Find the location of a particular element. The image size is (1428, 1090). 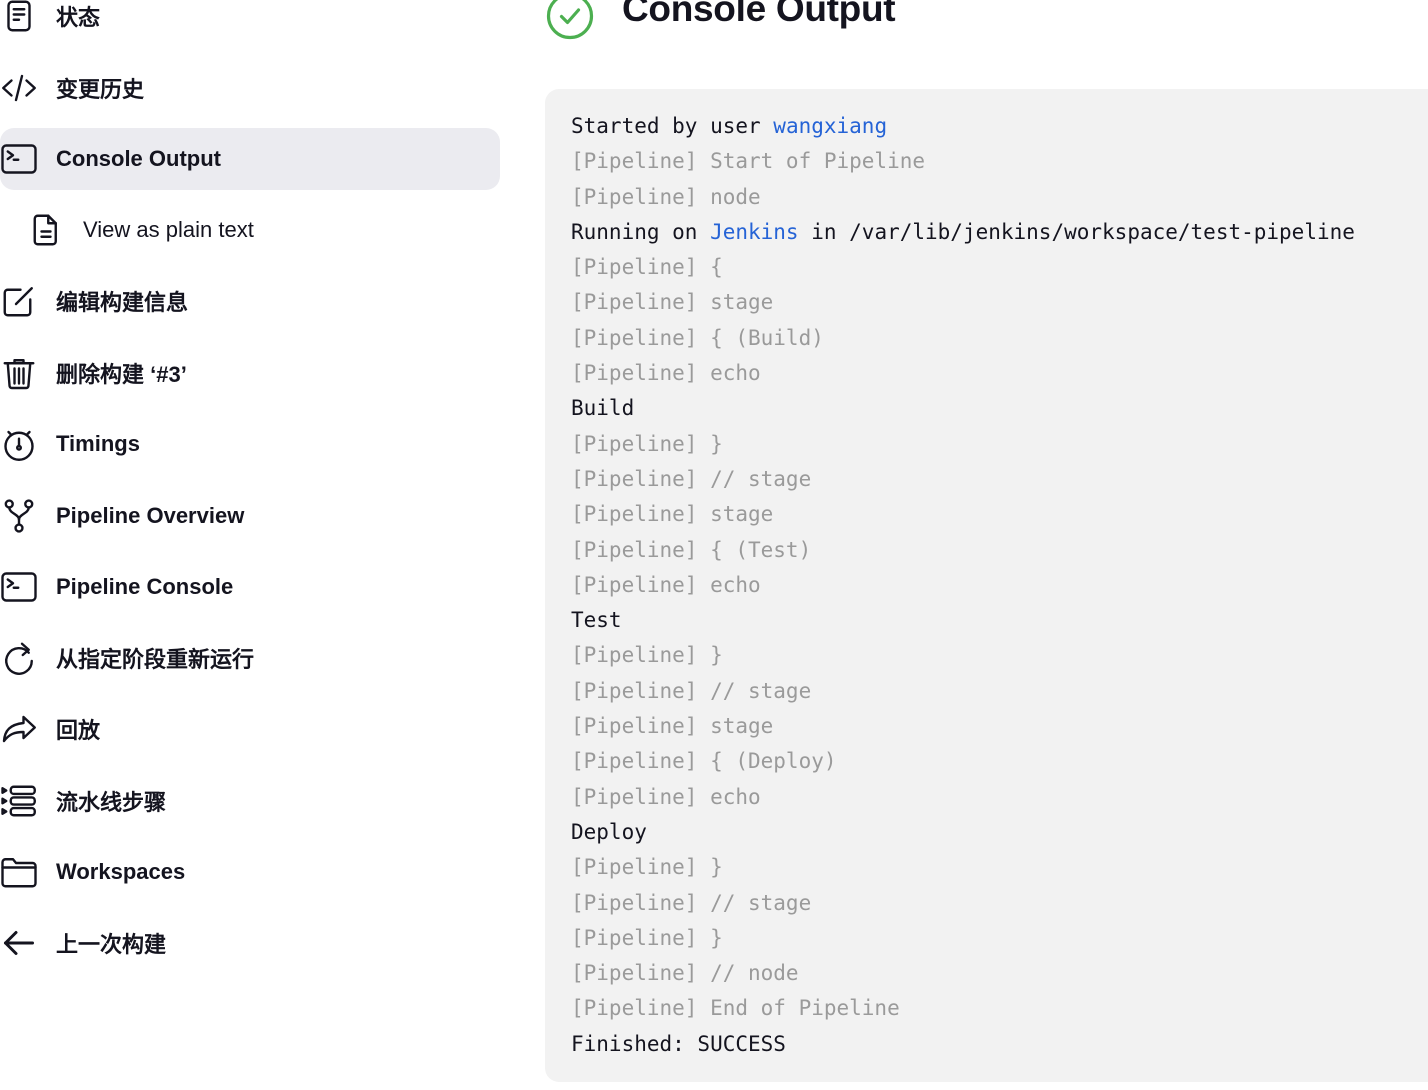

sidebar-item-label: Pipeline Overview is located at coordinates (150, 515).